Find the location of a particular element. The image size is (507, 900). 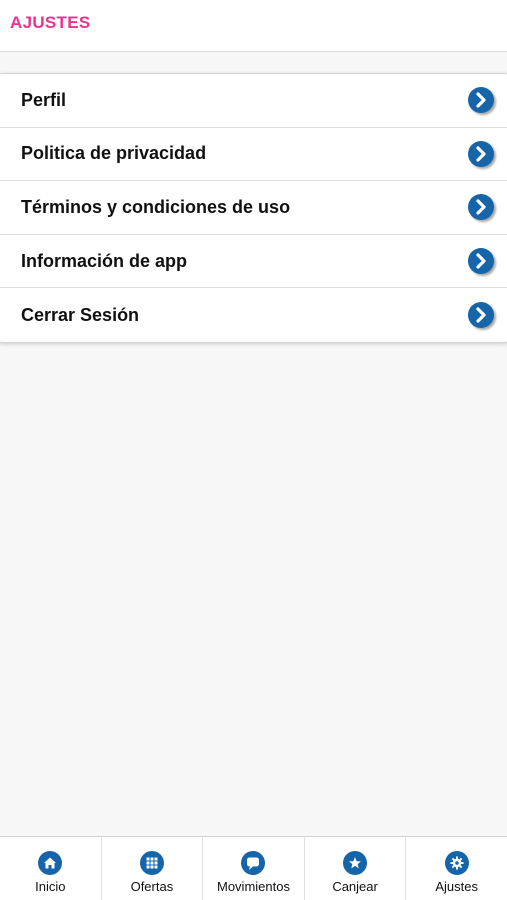

menu-item-app-info: Información de app is located at coordinates (253, 262).